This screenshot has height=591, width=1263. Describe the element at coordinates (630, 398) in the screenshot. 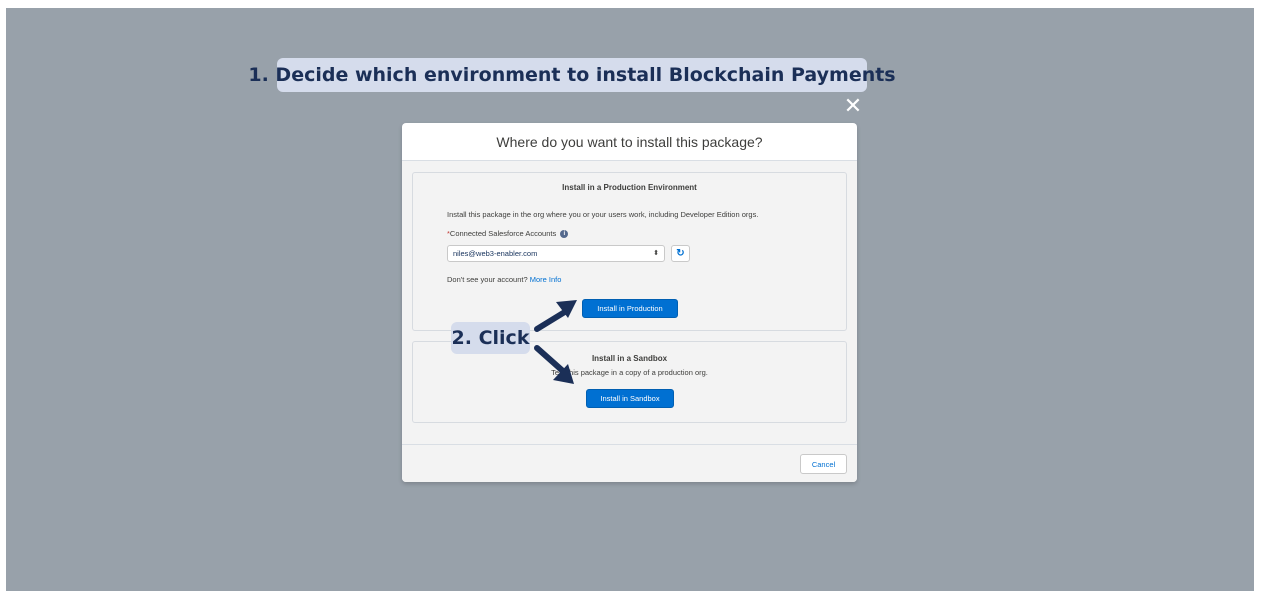

I see `install-in-sandbox-button: Install in Sandbox` at that location.